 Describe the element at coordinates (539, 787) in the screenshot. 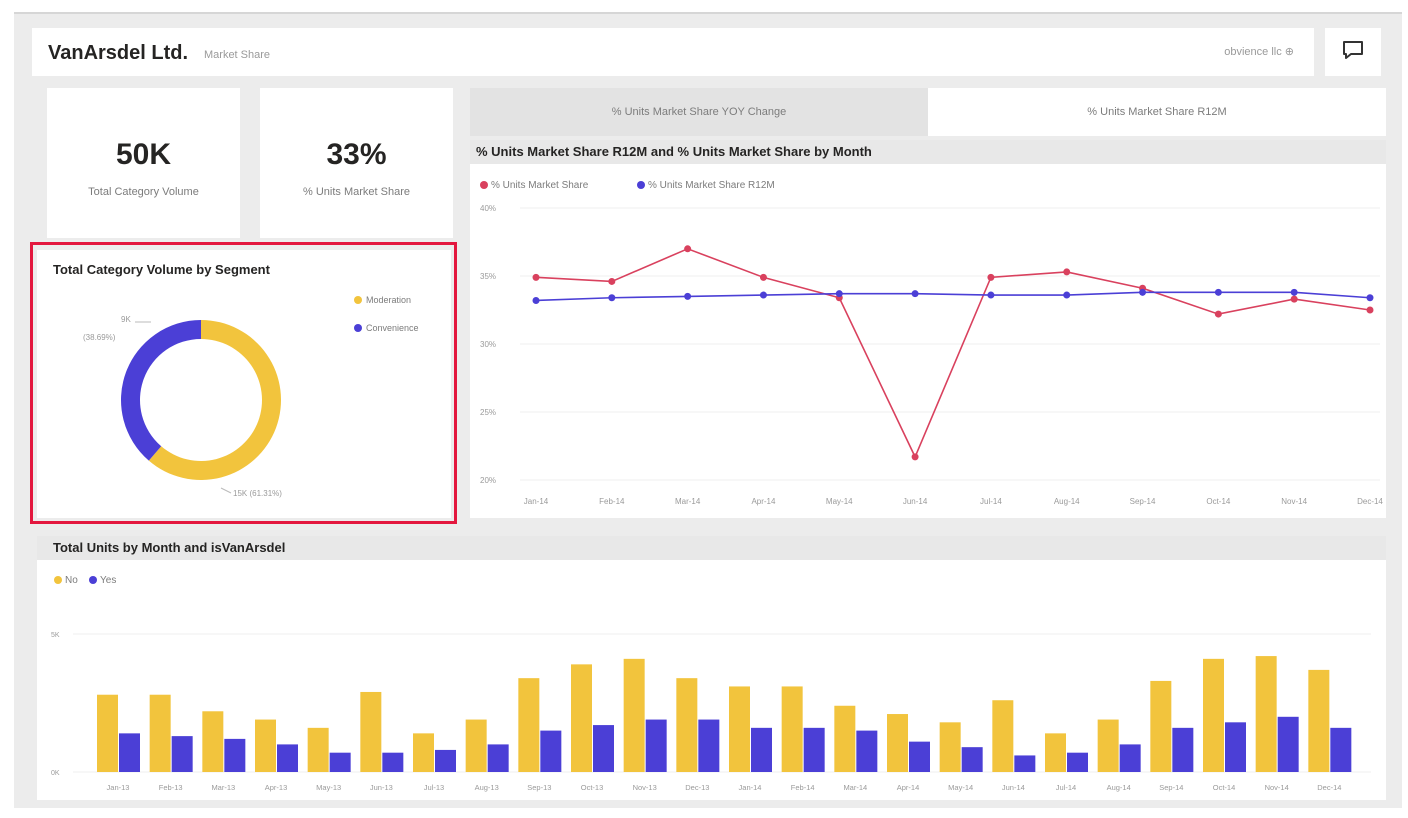

I see `x-tick-label: Sep-13` at that location.